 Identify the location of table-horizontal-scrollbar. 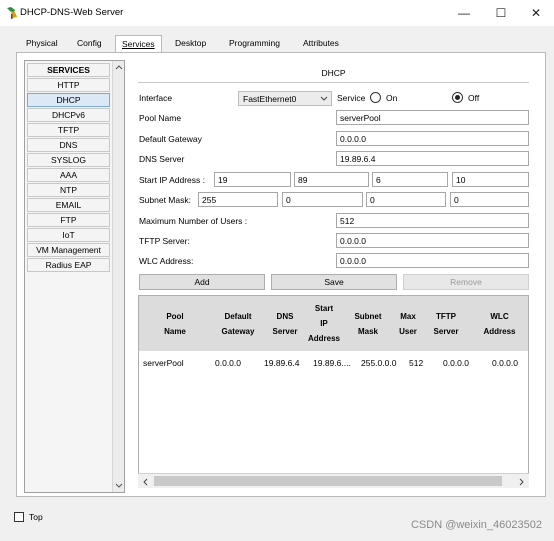
(333, 480).